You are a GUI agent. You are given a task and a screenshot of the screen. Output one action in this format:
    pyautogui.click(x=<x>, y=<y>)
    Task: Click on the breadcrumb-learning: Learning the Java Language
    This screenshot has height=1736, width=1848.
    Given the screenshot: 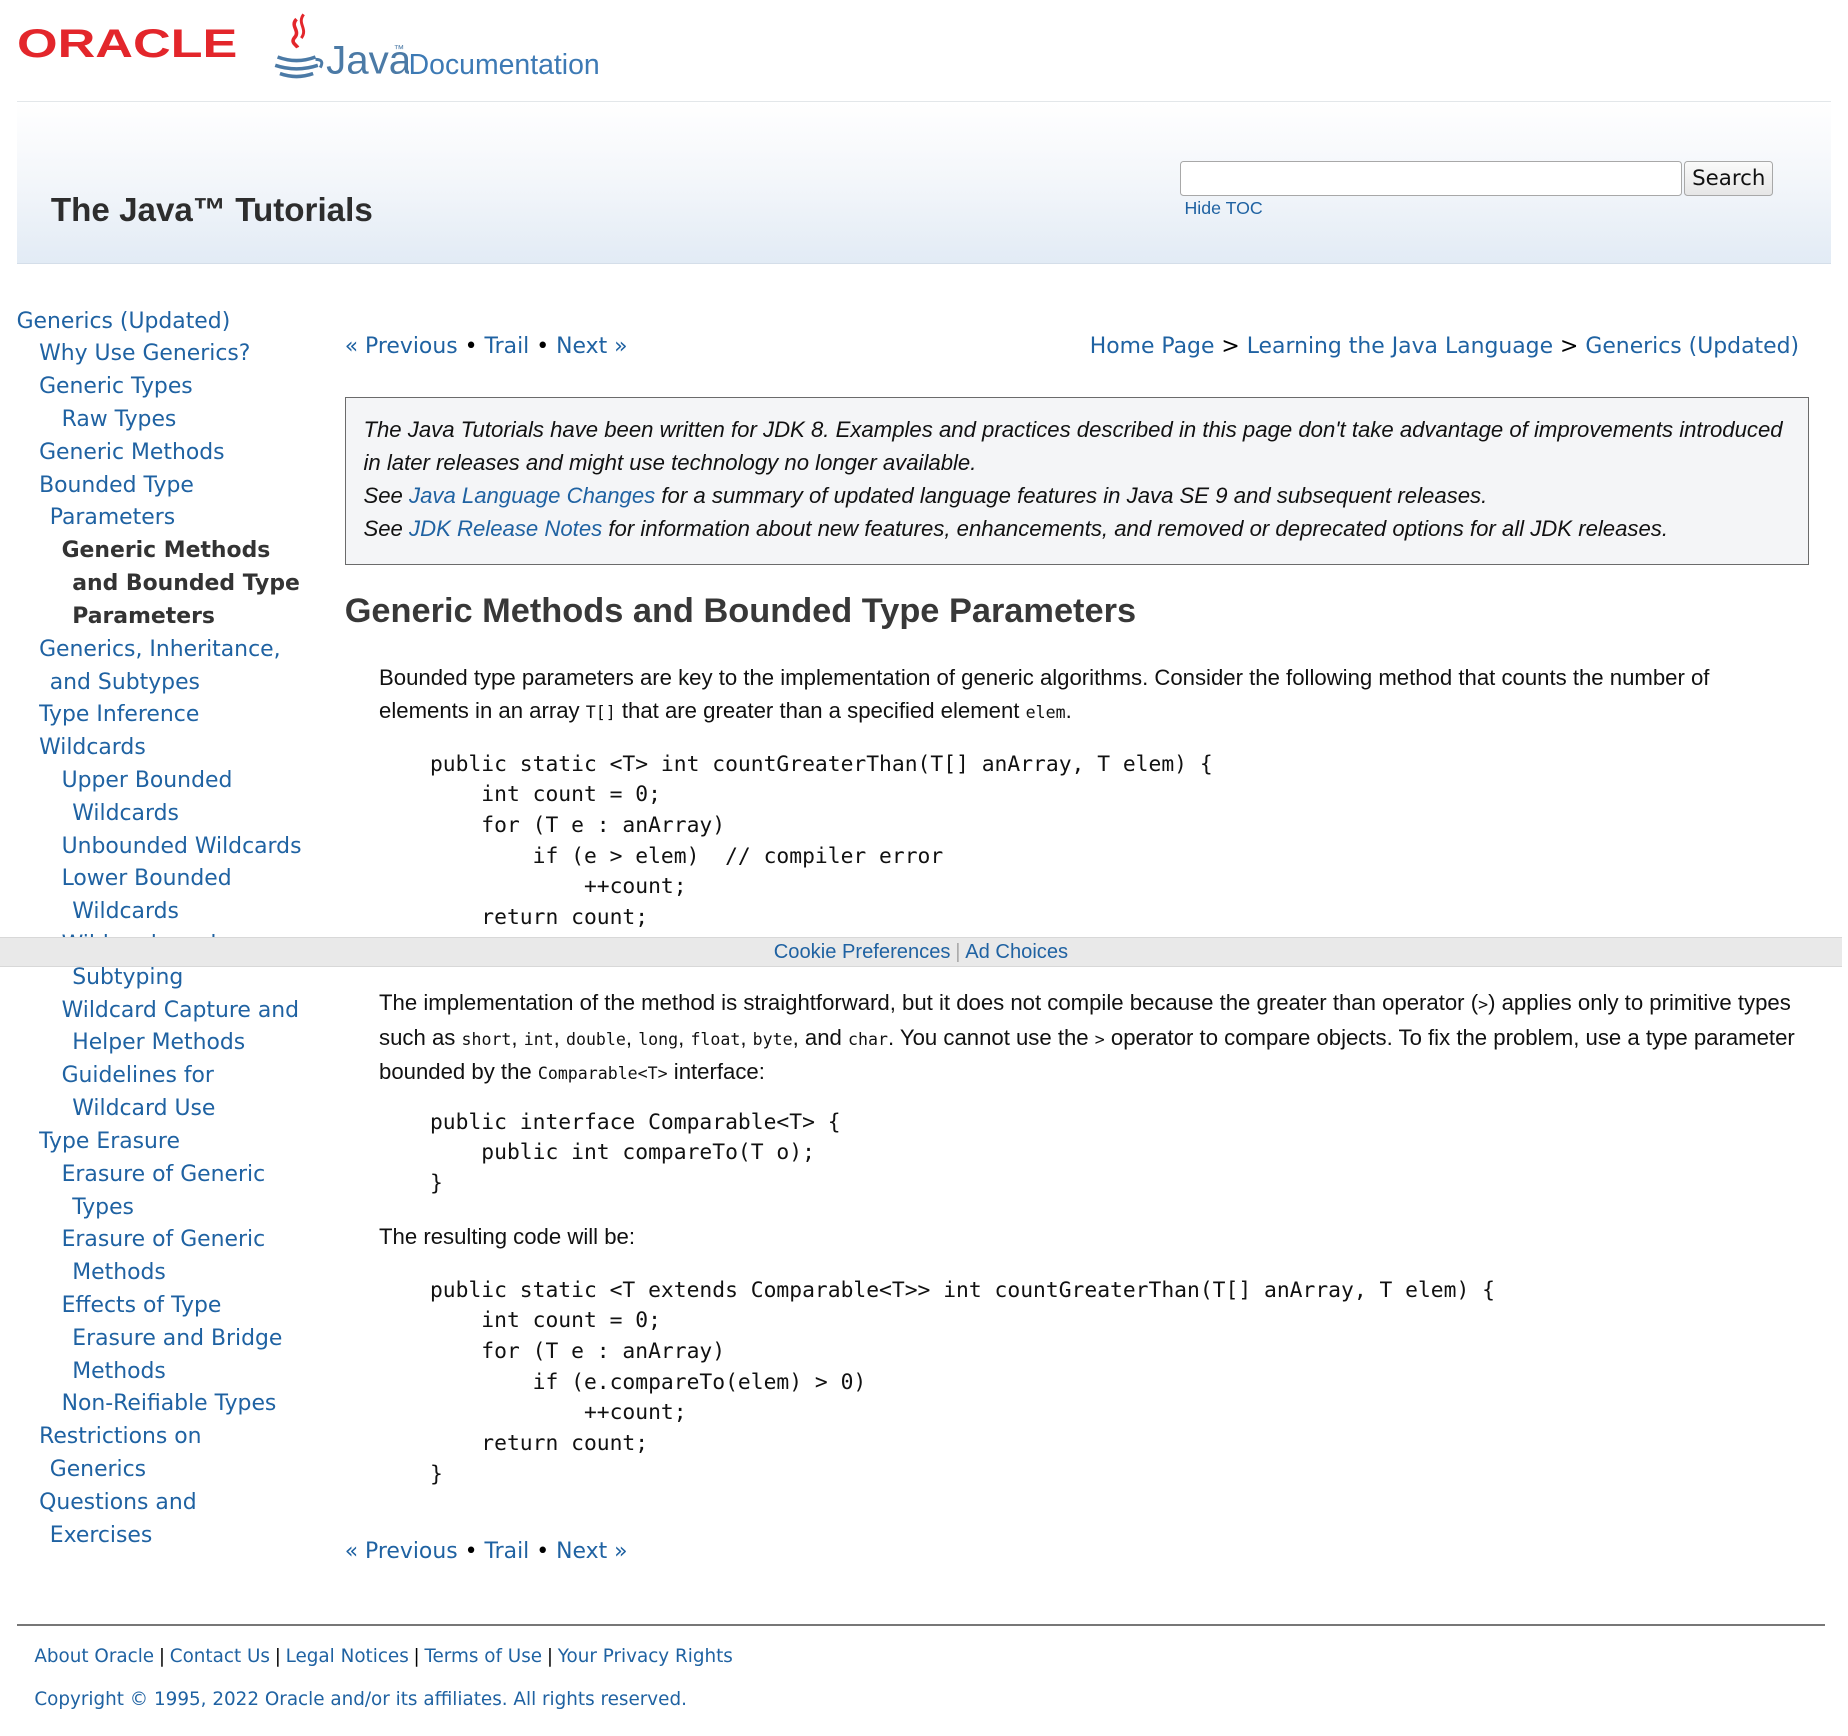 What is the action you would take?
    pyautogui.click(x=1400, y=346)
    